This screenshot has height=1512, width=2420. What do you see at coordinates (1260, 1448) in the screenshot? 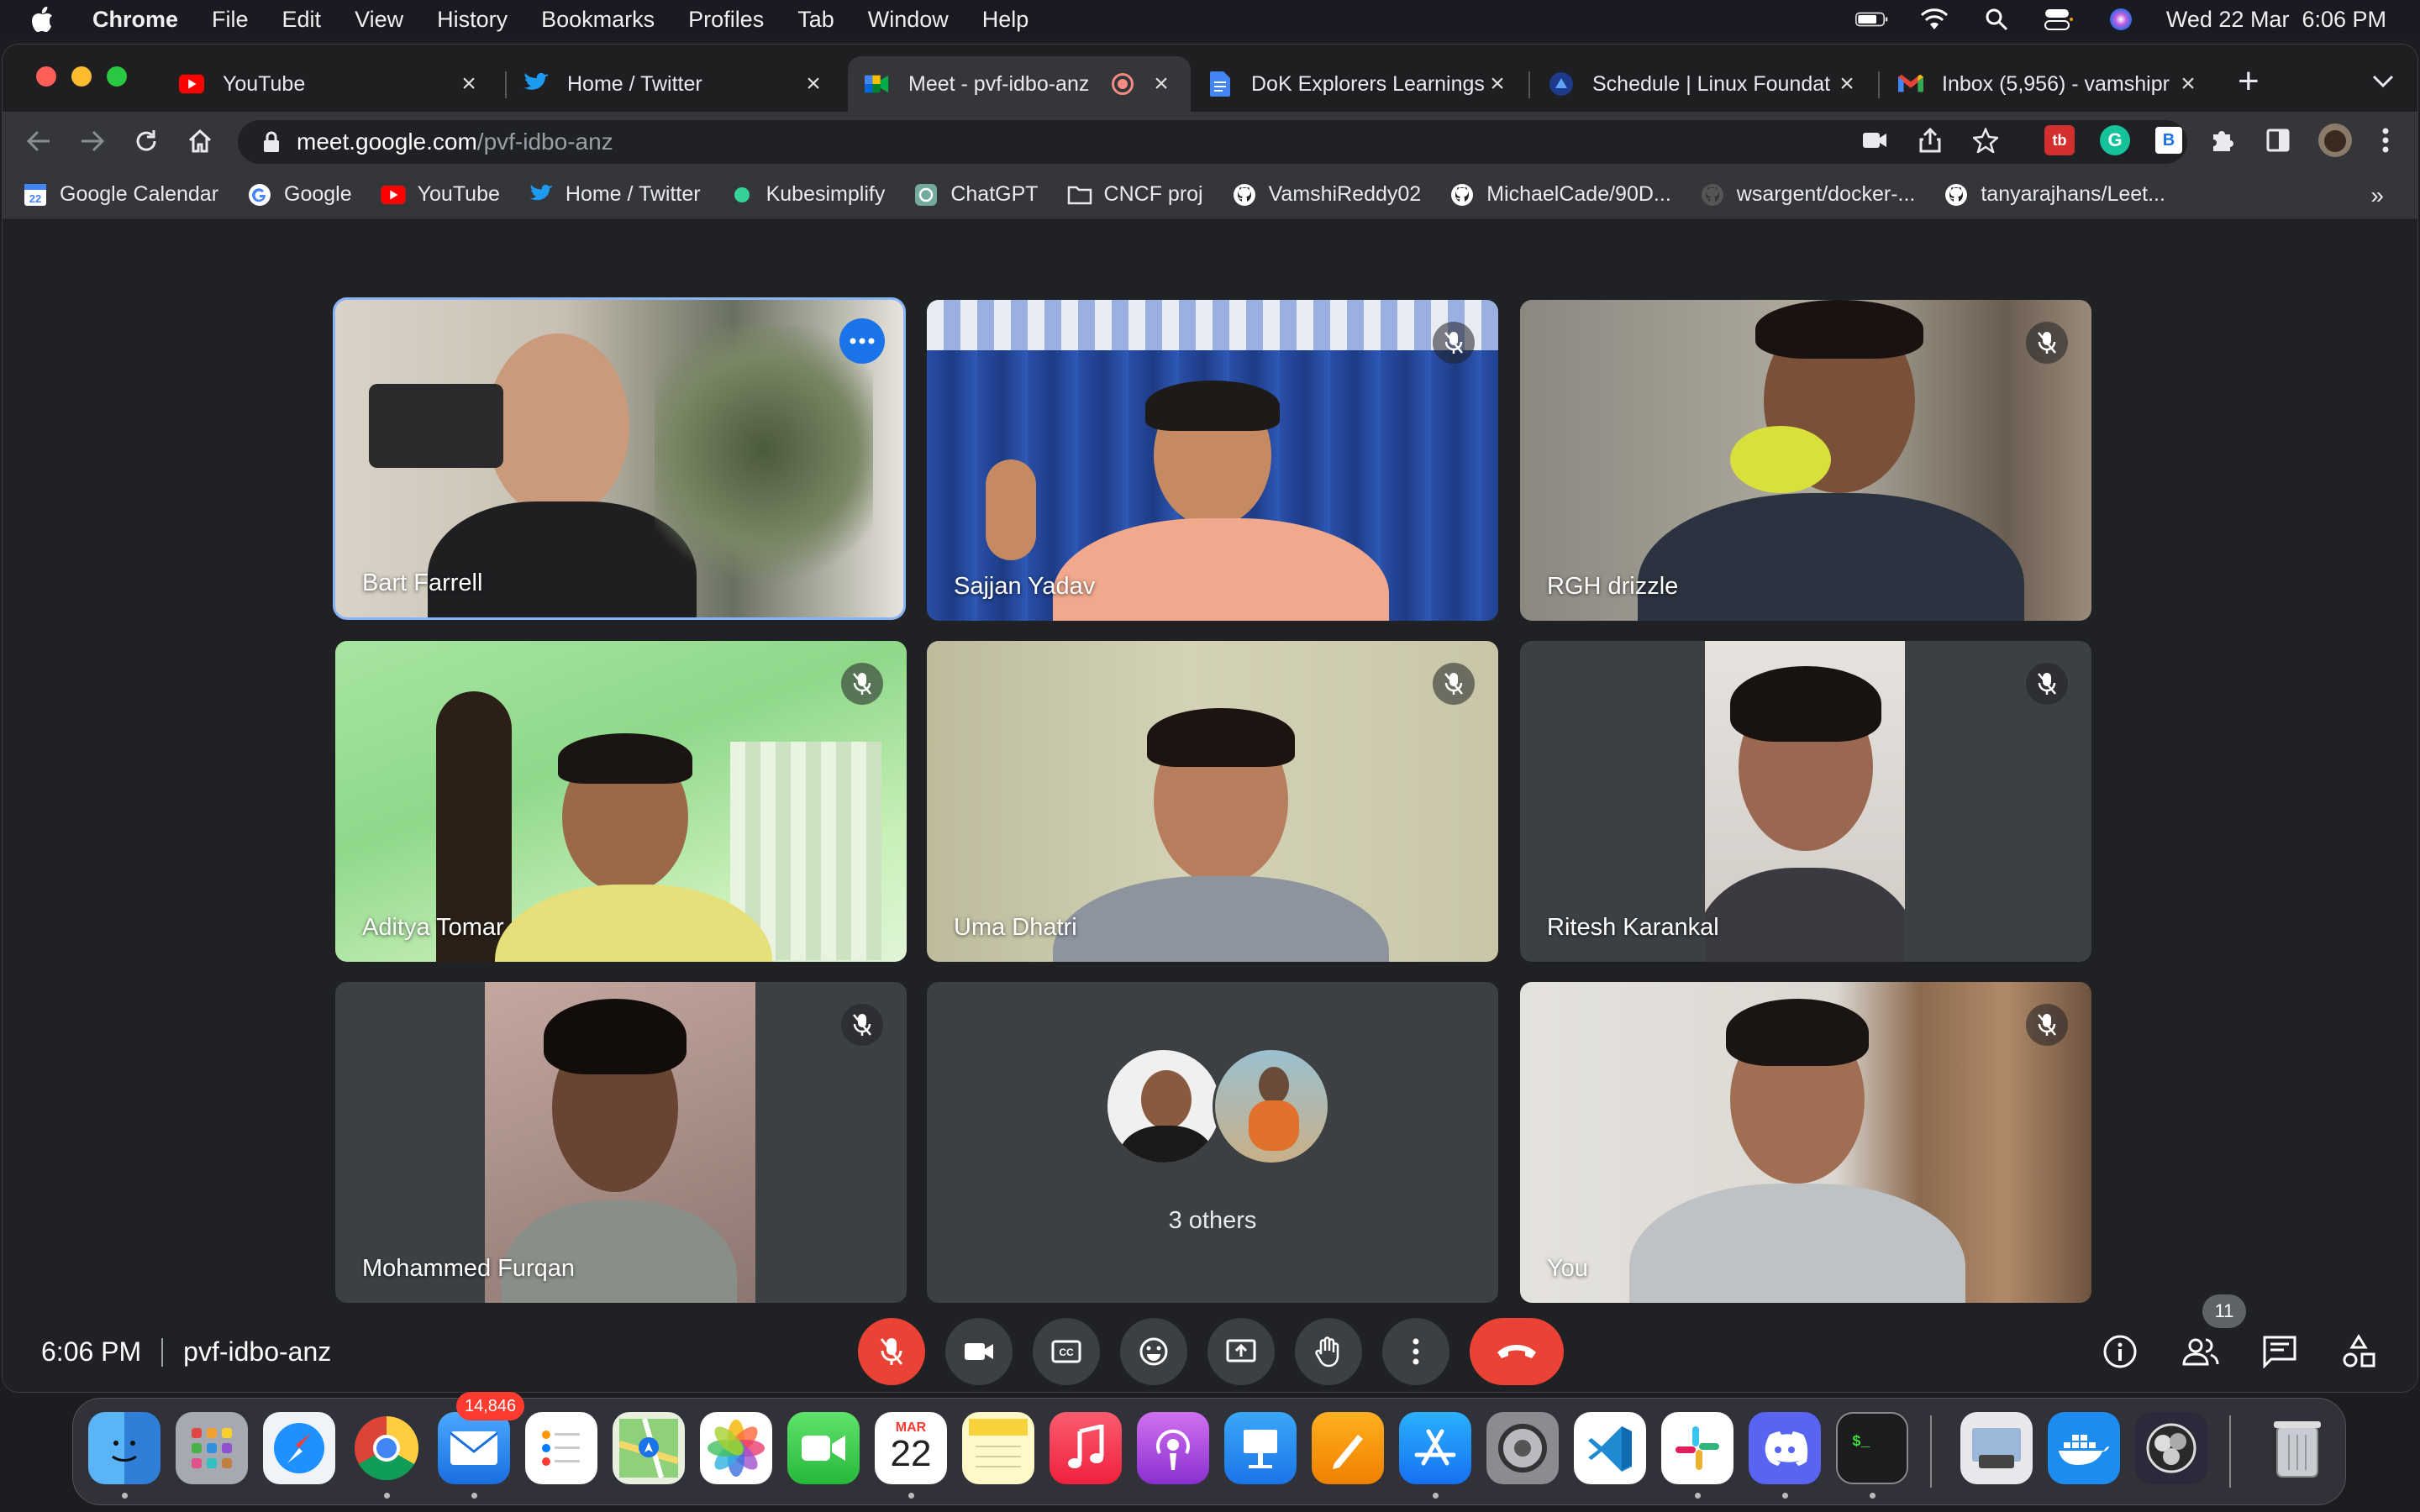
I see `keynote-icon` at bounding box center [1260, 1448].